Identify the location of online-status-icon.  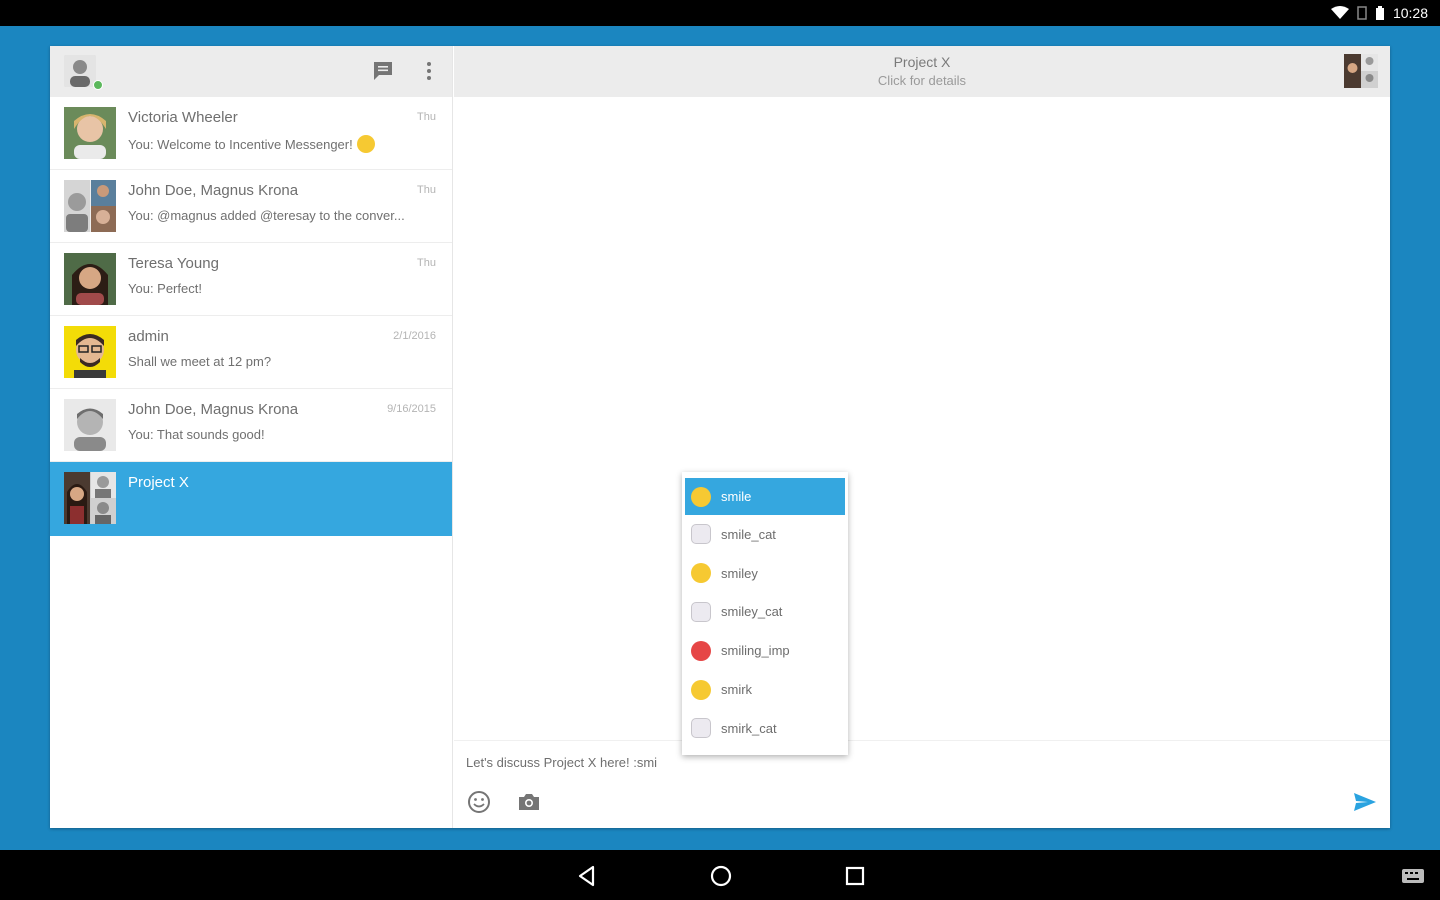
(98, 85).